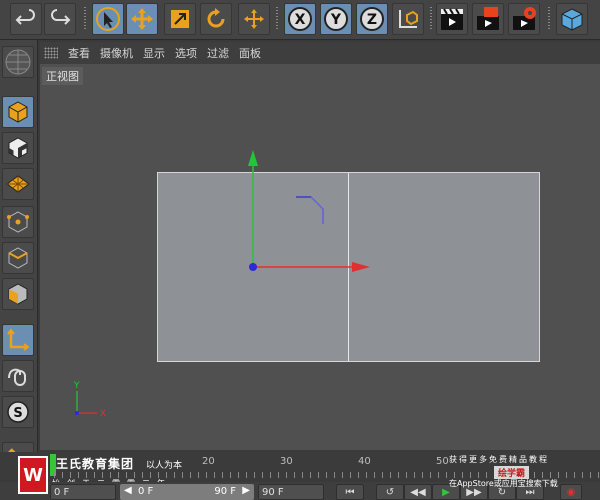 The height and width of the screenshot is (500, 600). I want to click on transform-tool-button, so click(254, 19).